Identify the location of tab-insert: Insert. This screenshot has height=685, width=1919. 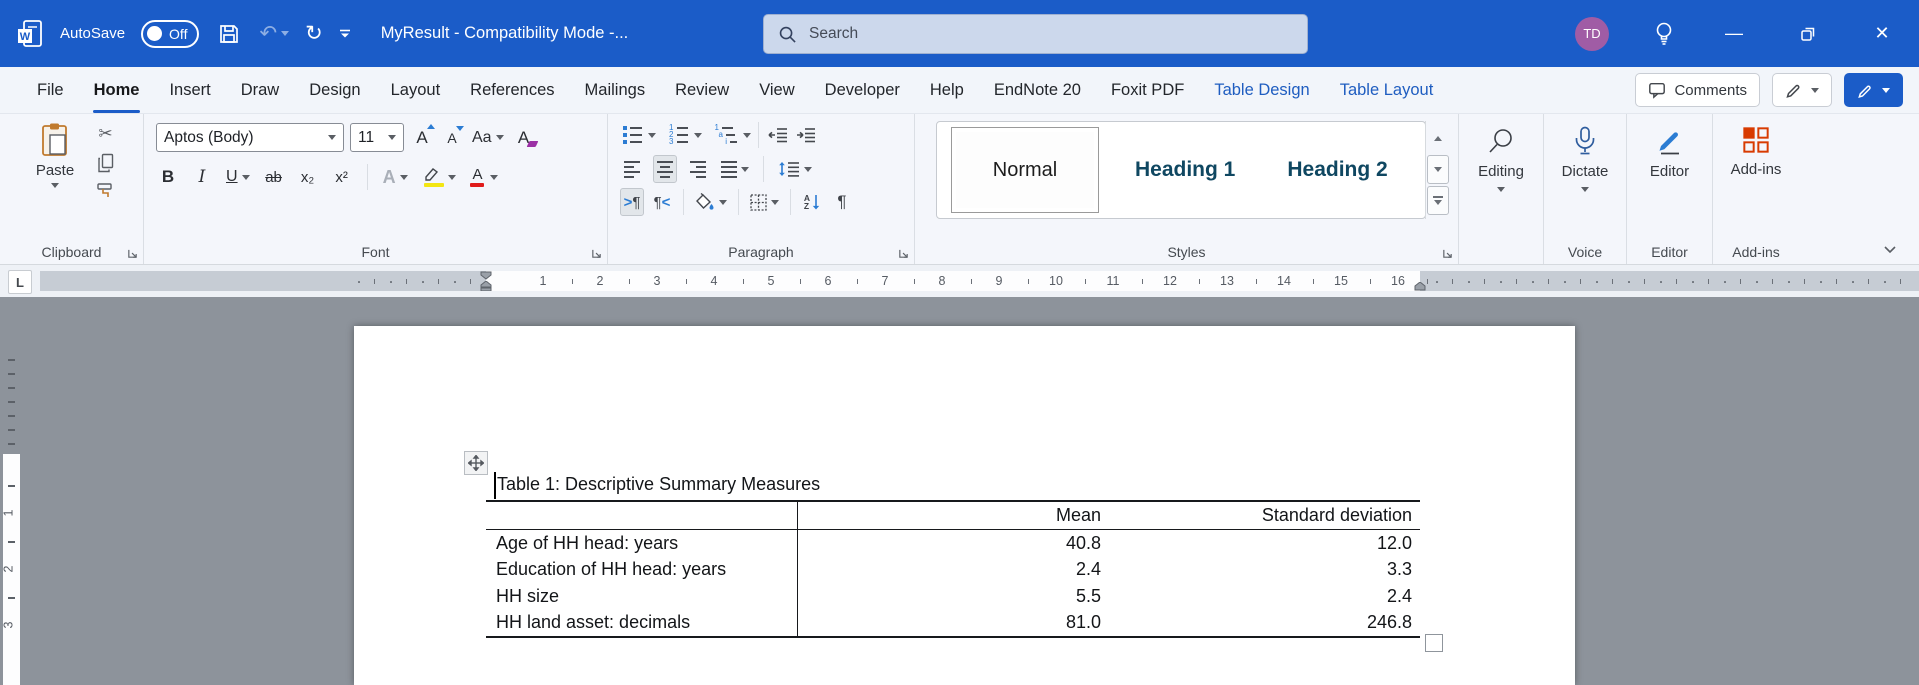
(189, 90).